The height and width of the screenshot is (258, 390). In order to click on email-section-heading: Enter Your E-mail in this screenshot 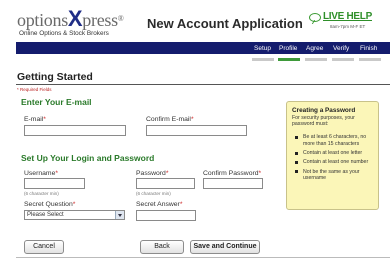, I will do `click(56, 102)`.